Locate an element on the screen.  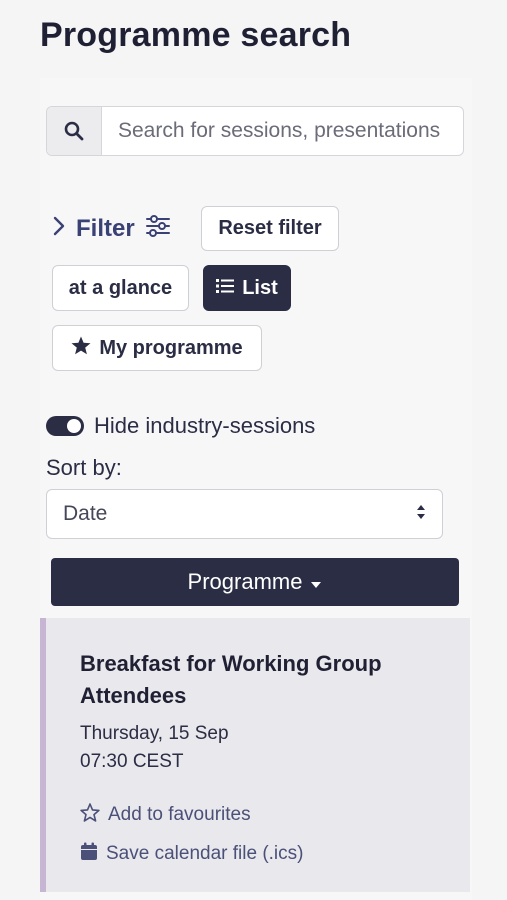
sort-selected-value: Date is located at coordinates (85, 513).